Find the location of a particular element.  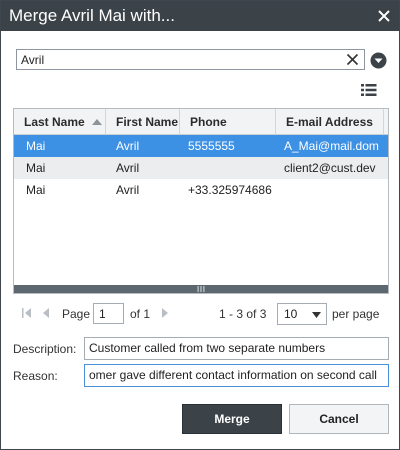

column-header-first-name: First Name is located at coordinates (143, 122).